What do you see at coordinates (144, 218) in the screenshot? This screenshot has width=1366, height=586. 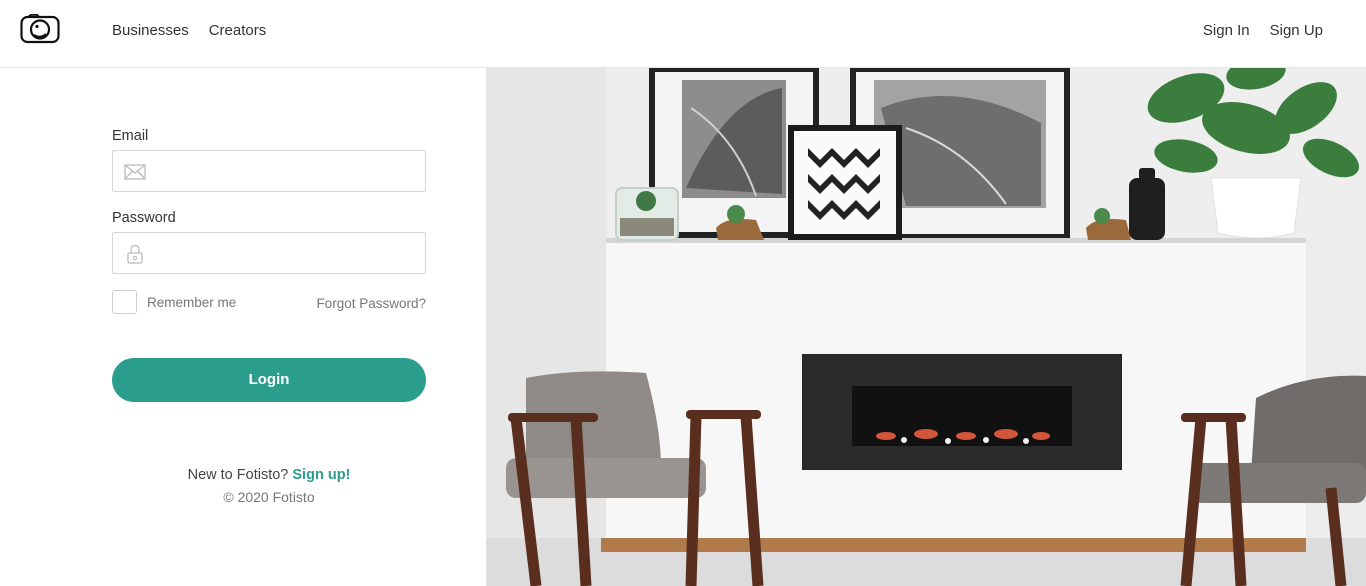 I see `password-label: Password` at bounding box center [144, 218].